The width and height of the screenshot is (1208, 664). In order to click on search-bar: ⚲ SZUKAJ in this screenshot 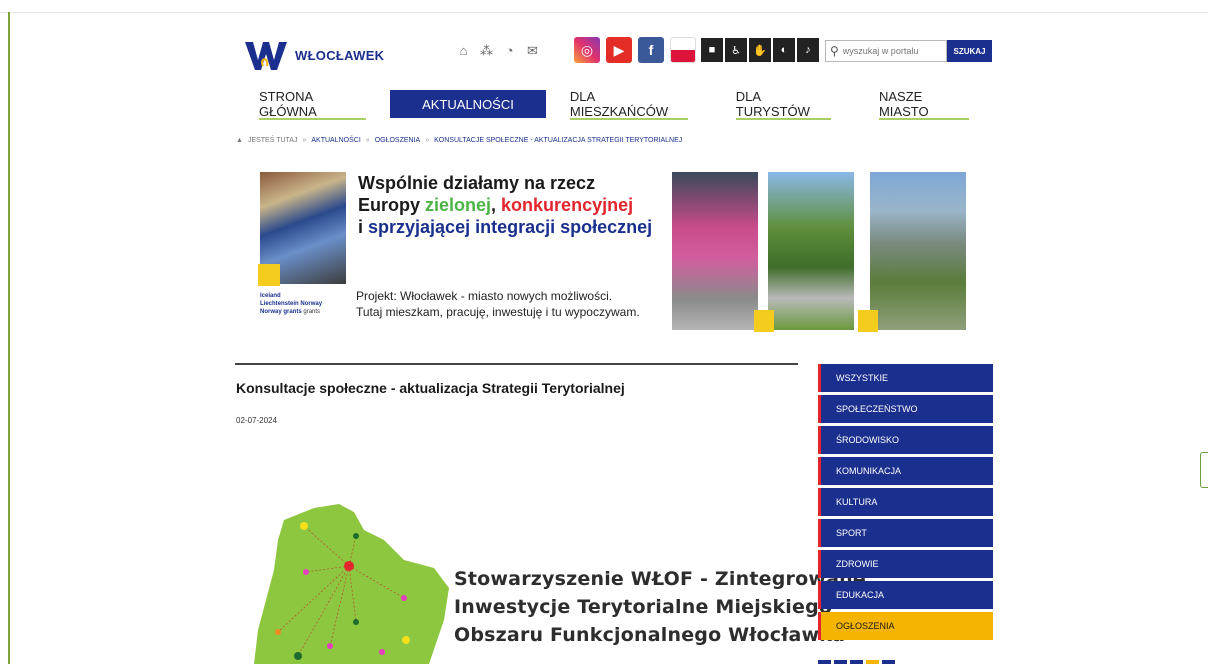, I will do `click(908, 51)`.